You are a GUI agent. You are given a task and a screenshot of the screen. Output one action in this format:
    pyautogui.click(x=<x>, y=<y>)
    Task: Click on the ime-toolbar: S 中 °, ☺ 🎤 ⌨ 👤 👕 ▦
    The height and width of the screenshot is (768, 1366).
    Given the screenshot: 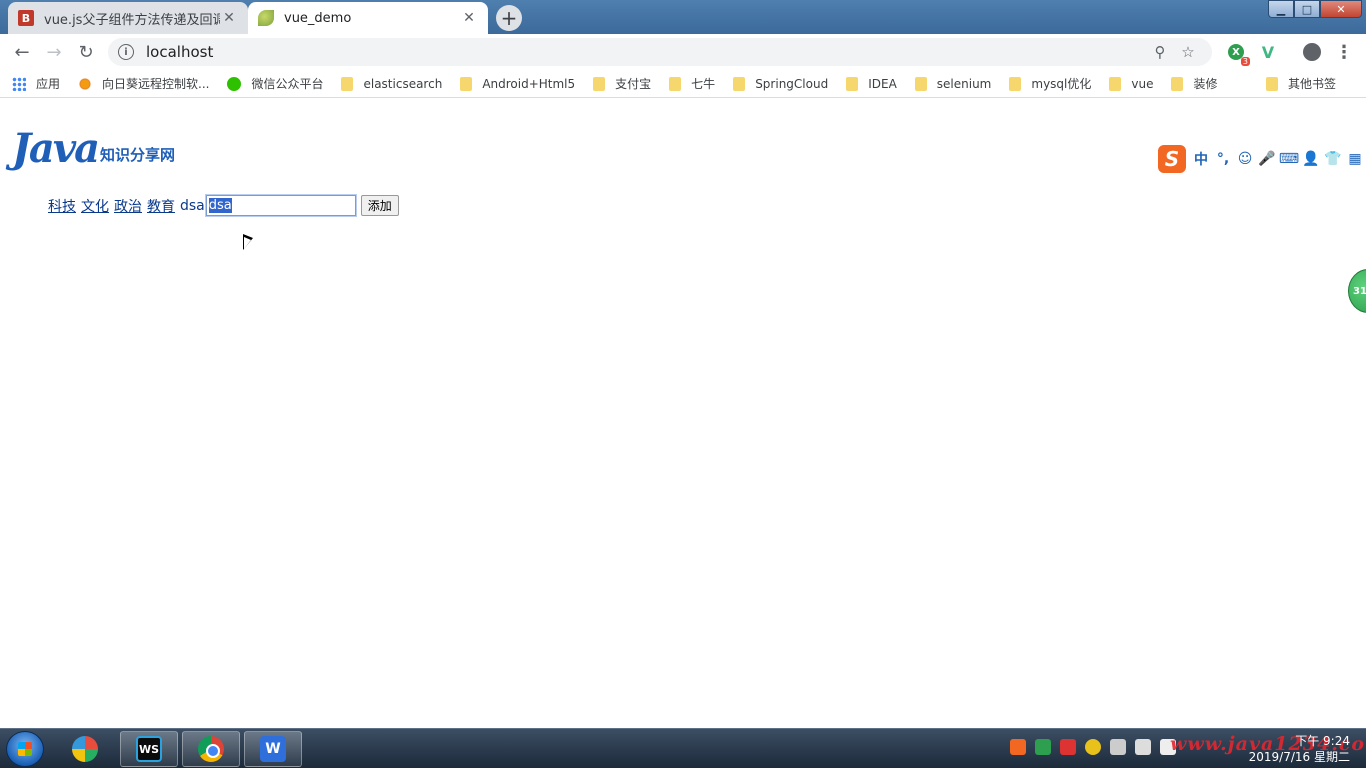 What is the action you would take?
    pyautogui.click(x=1262, y=159)
    